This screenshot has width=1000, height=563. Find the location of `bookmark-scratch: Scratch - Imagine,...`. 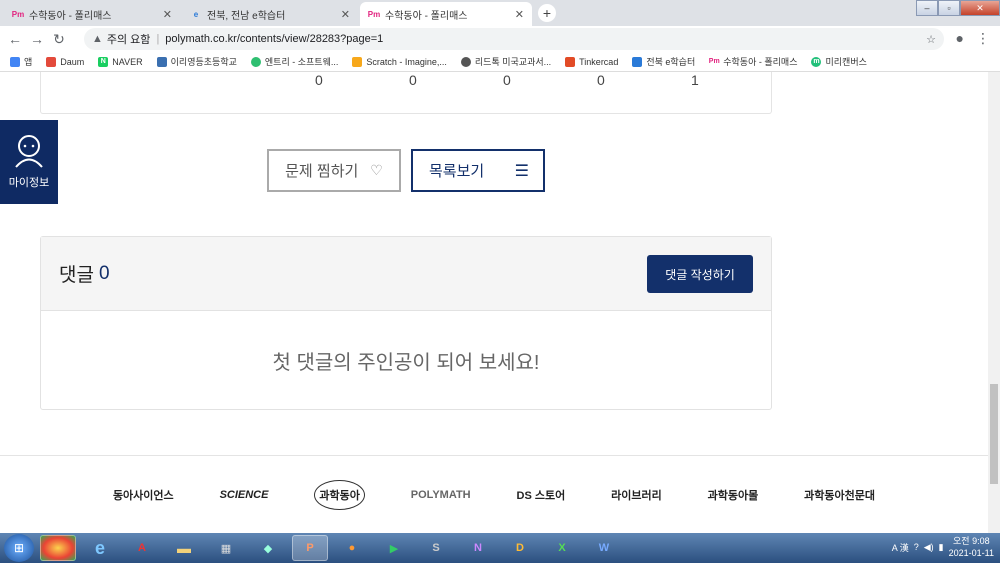

bookmark-scratch: Scratch - Imagine,... is located at coordinates (399, 61).